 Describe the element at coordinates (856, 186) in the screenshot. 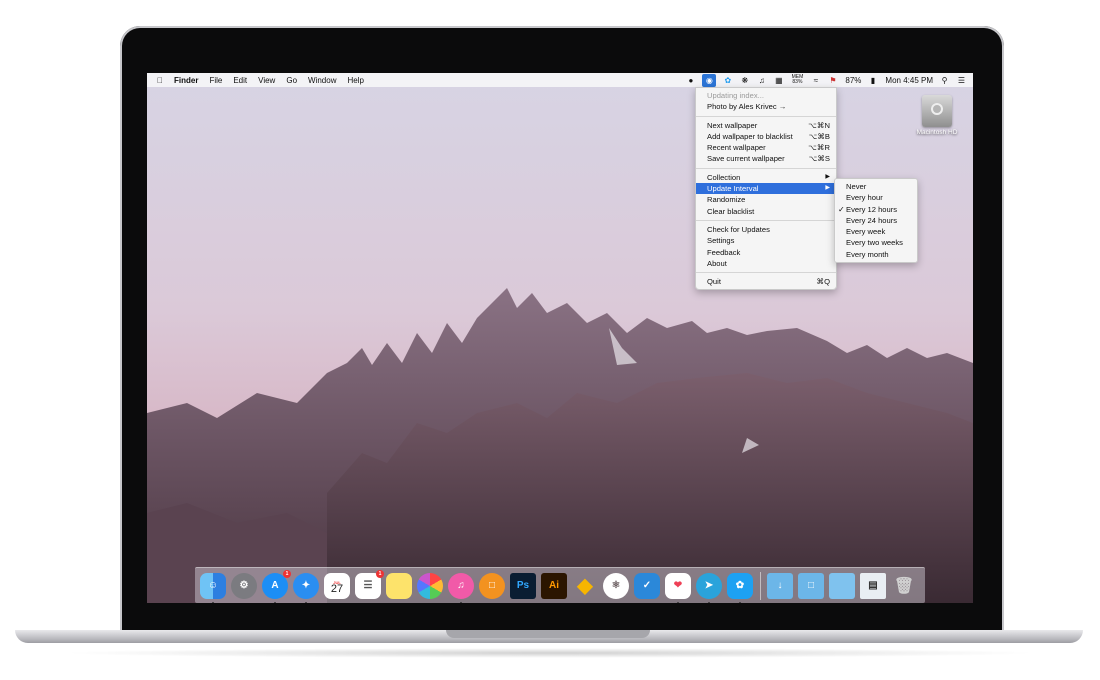

I see `submenu-label: Never` at that location.